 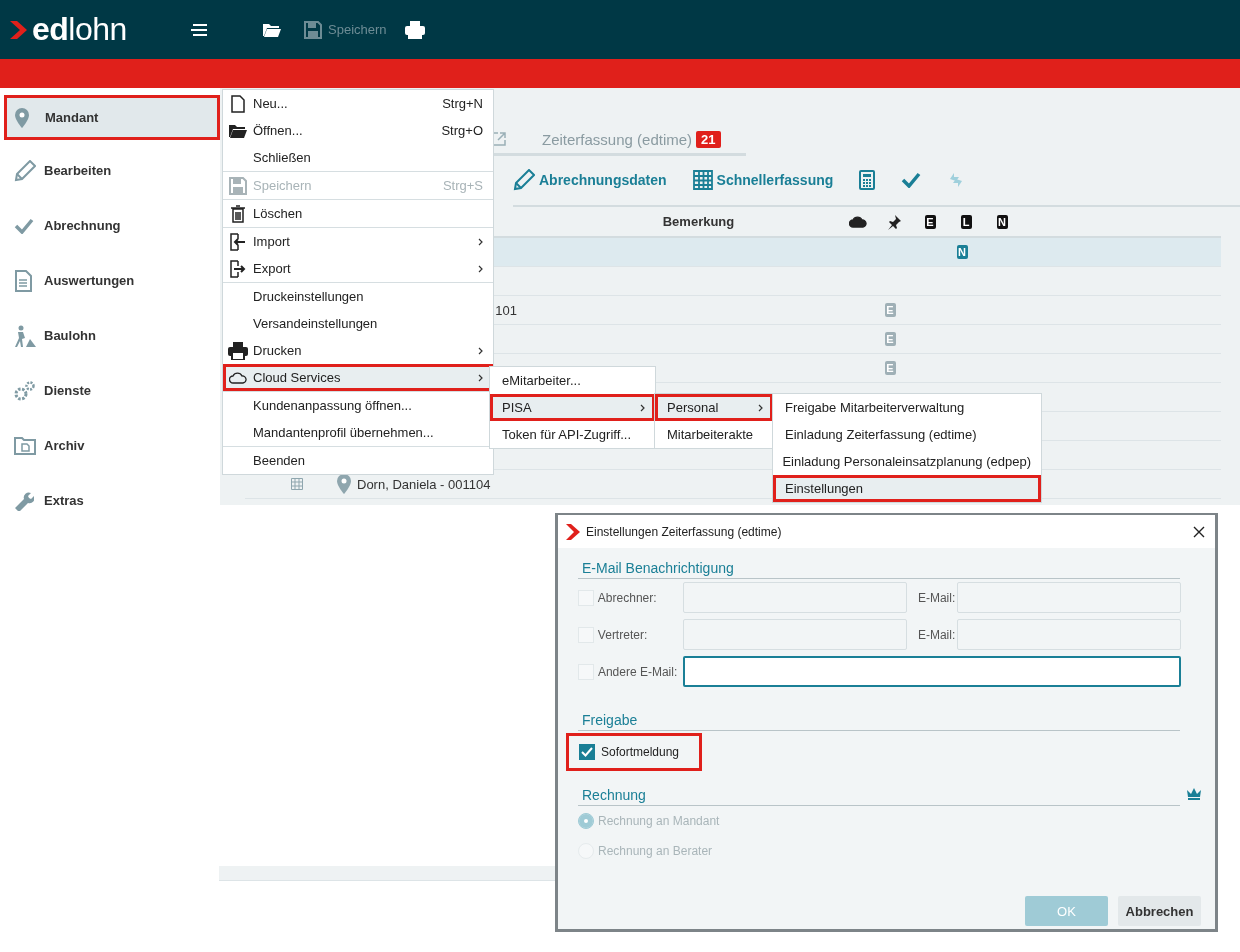 What do you see at coordinates (112, 117) in the screenshot?
I see `sidebar-item: Mandant` at bounding box center [112, 117].